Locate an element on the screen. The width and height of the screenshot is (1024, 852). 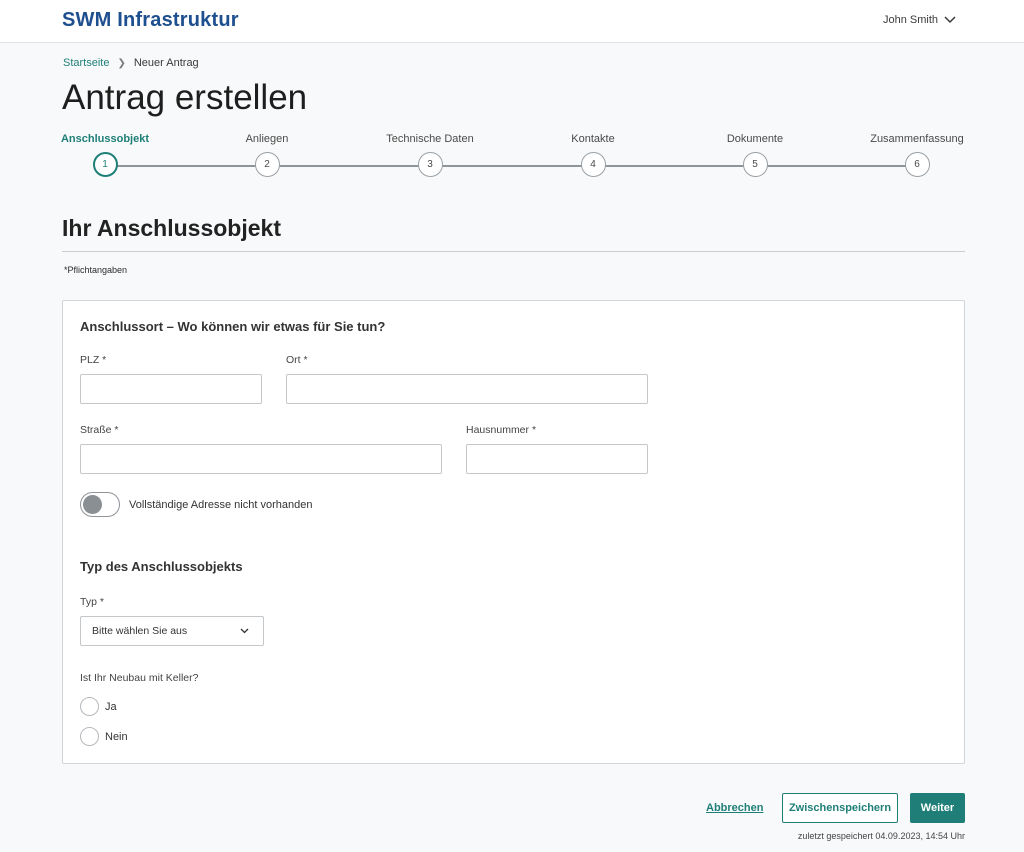
chevron-right-icon: ❯ is located at coordinates (121, 63).